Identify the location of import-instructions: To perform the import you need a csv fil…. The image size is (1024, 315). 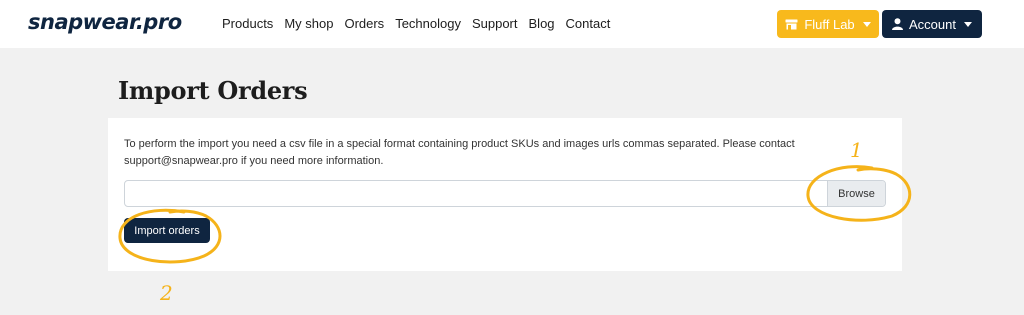
(459, 152).